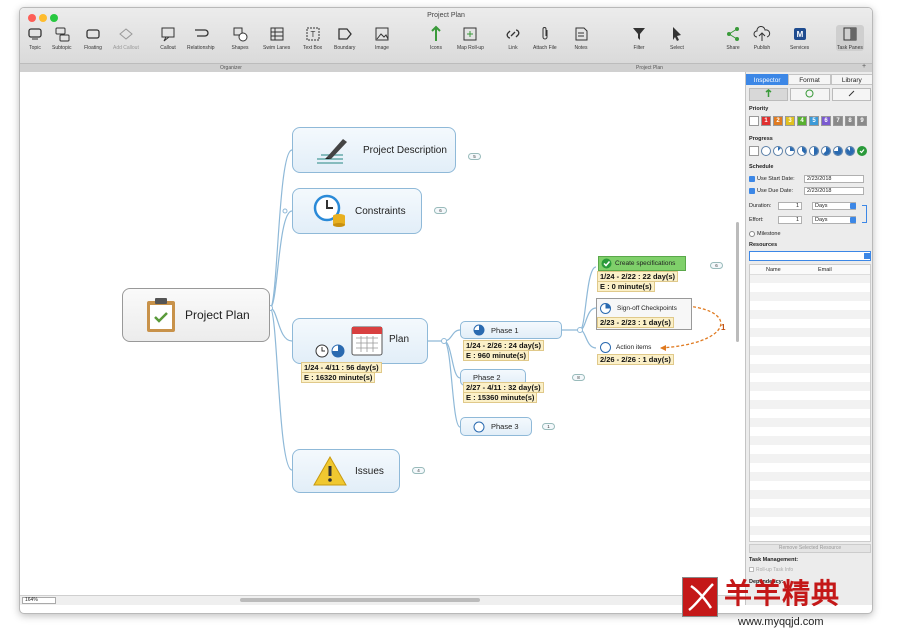  What do you see at coordinates (802, 151) in the screenshot?
I see `progress-38-button` at bounding box center [802, 151].